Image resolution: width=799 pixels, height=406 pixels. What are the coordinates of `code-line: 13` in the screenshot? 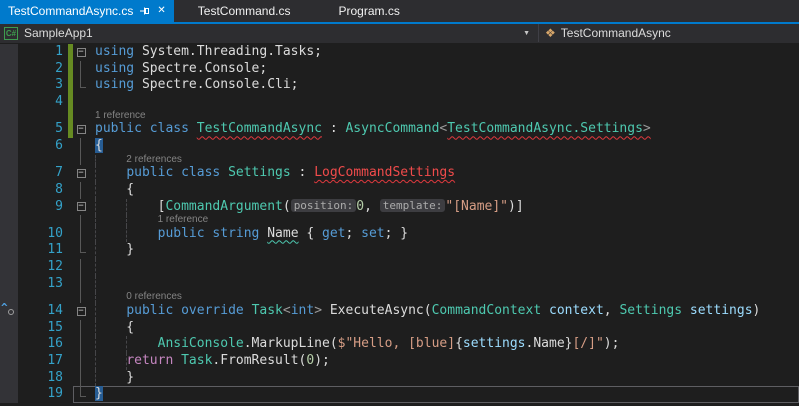 It's located at (399, 284).